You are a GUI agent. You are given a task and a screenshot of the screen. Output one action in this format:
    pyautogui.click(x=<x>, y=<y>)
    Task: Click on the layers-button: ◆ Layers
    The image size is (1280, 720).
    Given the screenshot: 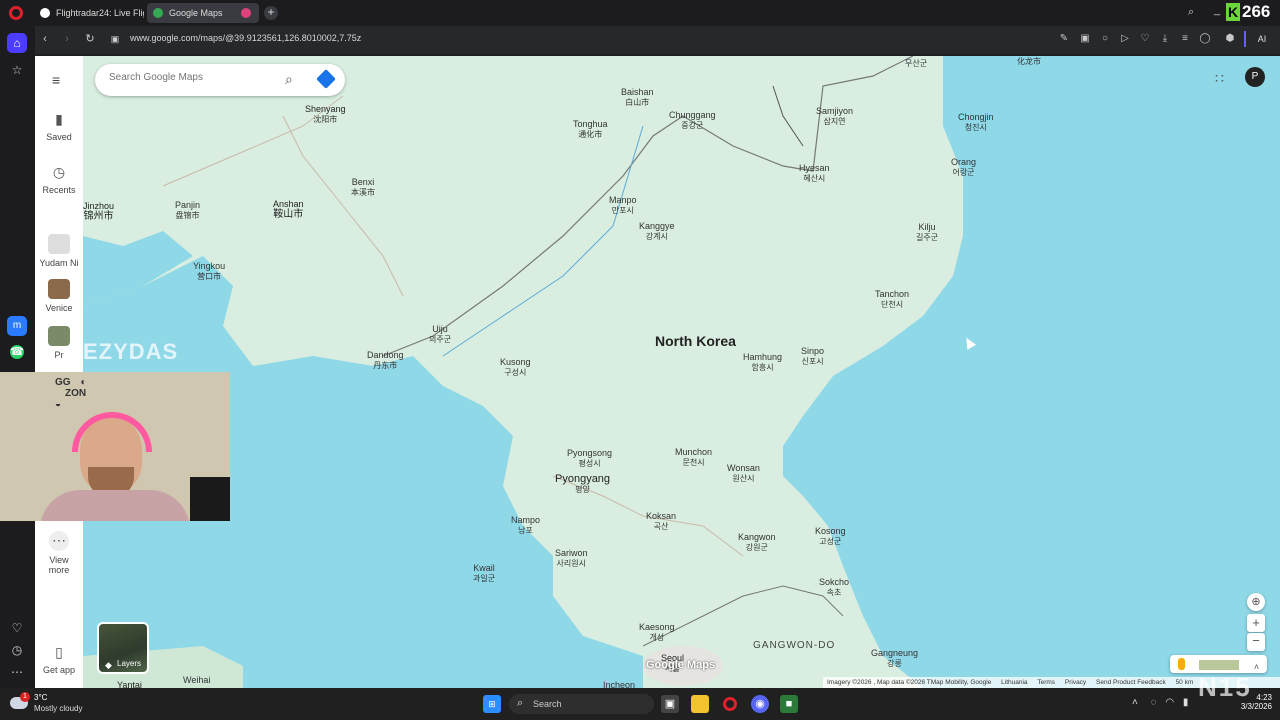 What is the action you would take?
    pyautogui.click(x=123, y=648)
    